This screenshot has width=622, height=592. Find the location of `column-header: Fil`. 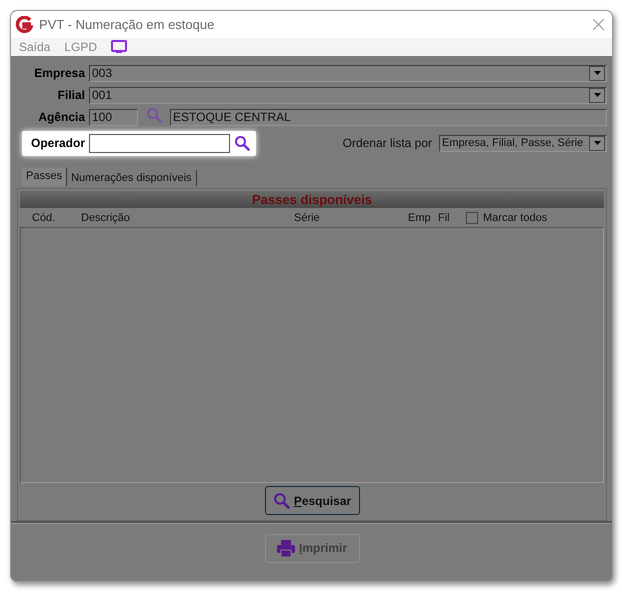

column-header: Fil is located at coordinates (444, 218).